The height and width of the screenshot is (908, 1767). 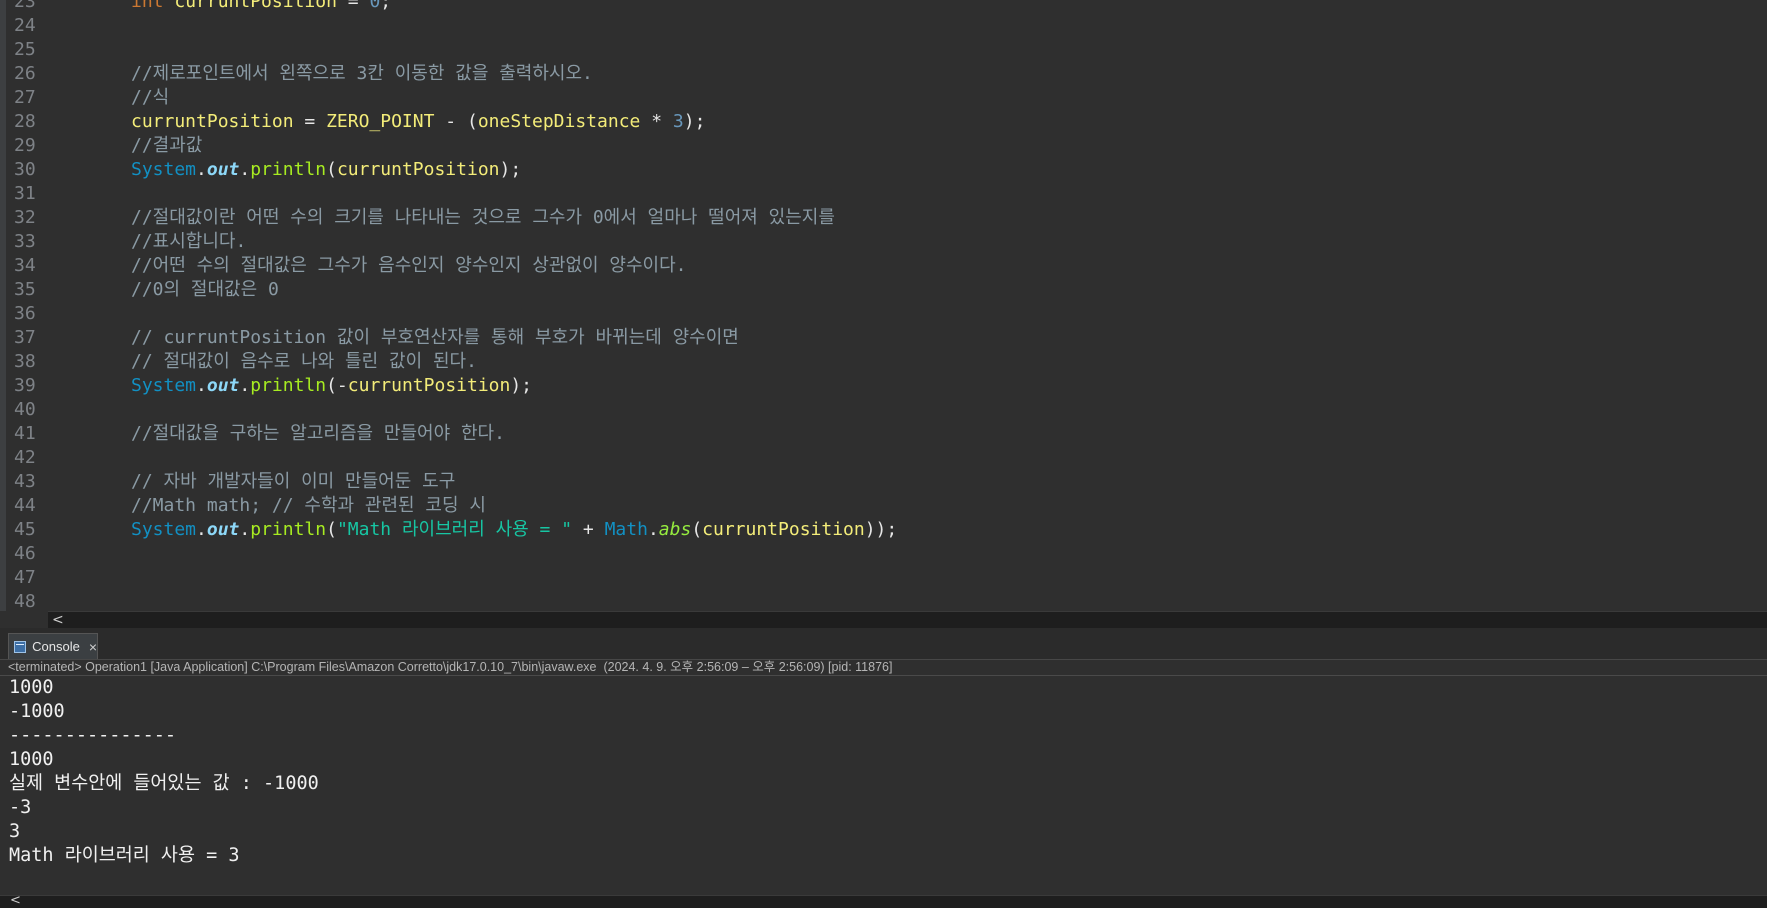 I want to click on code-line: 35 //0의 절대값은 0, so click(x=886, y=290).